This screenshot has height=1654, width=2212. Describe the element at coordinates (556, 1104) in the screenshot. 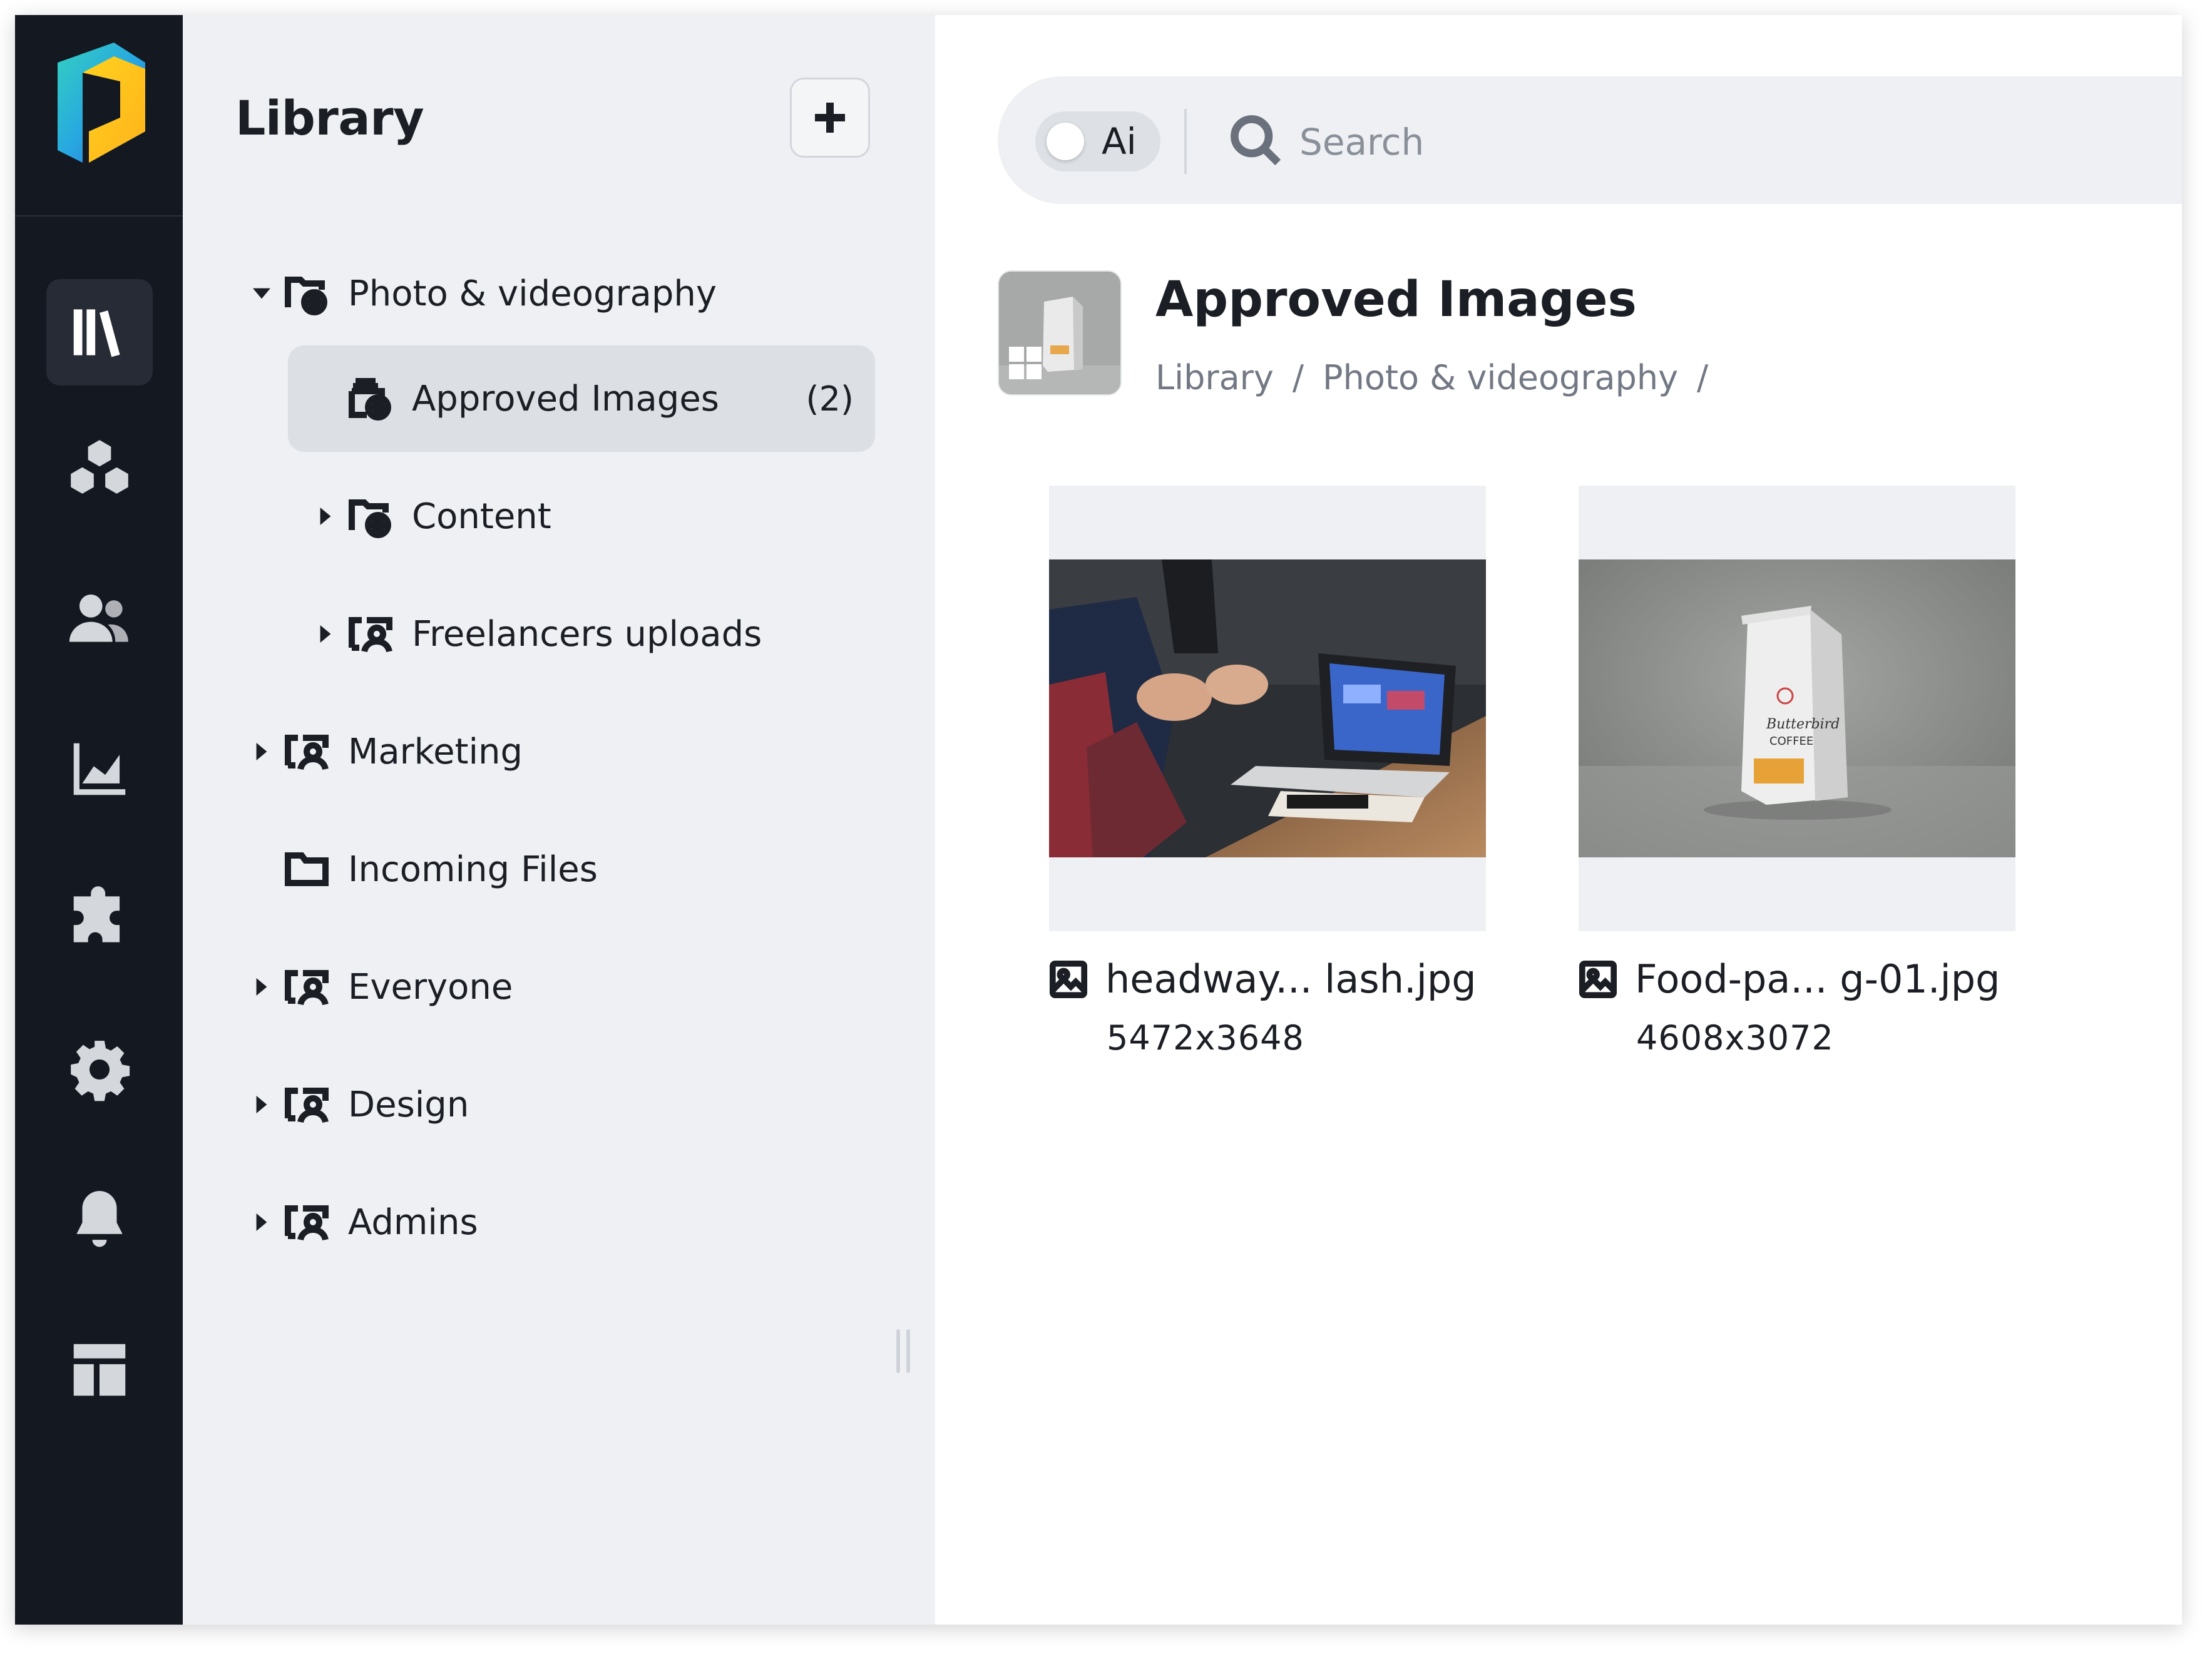

I see `tree-item-design: Design` at that location.